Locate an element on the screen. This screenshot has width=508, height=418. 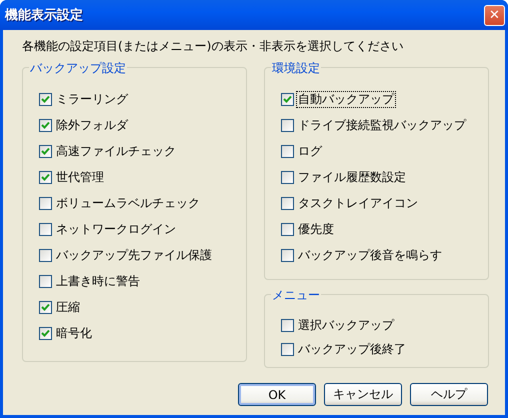
checkbox-label: ネットワークログイン is located at coordinates (116, 229).